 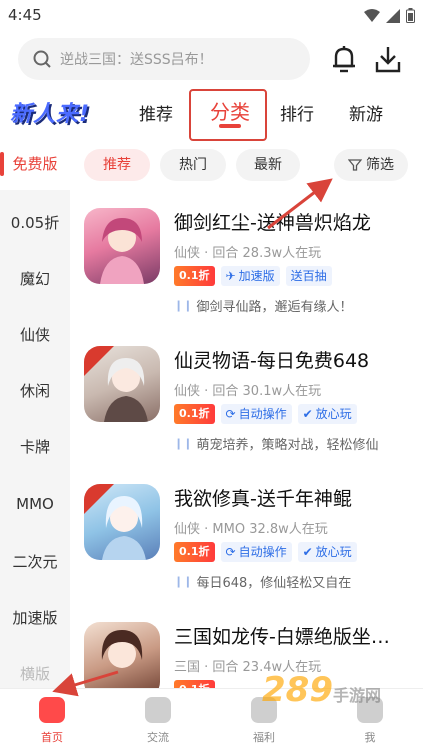 What do you see at coordinates (287, 445) in the screenshot?
I see `description-text: 萌宠培养，策略对战，轻松修仙` at bounding box center [287, 445].